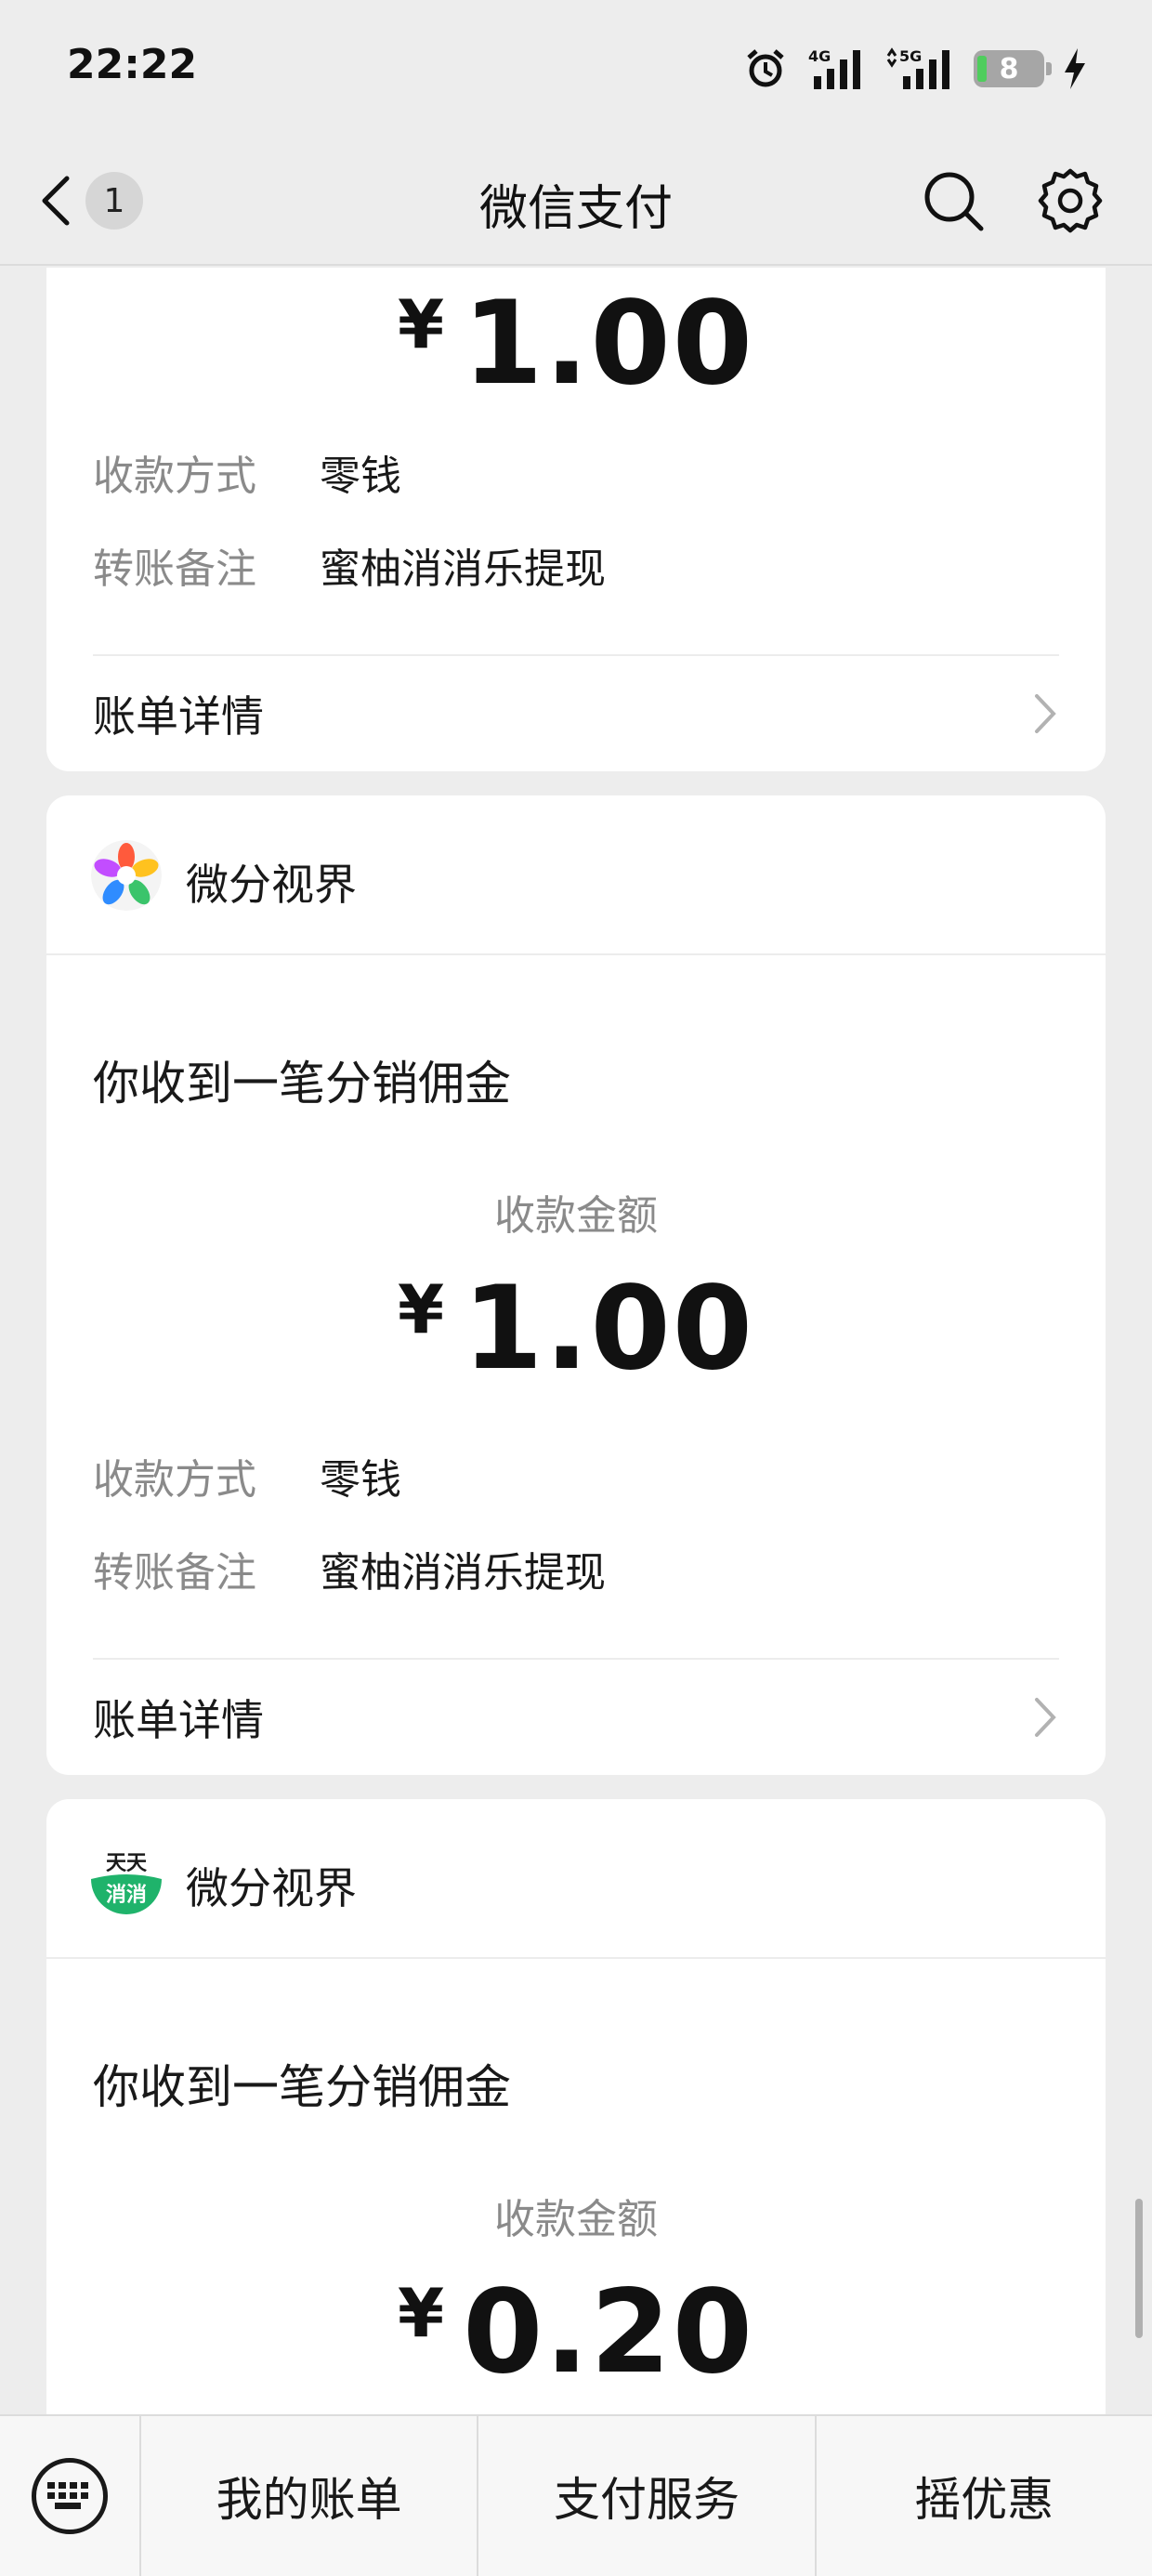 This screenshot has height=2576, width=1152. What do you see at coordinates (609, 2332) in the screenshot?
I see `amount-value: 0.20` at bounding box center [609, 2332].